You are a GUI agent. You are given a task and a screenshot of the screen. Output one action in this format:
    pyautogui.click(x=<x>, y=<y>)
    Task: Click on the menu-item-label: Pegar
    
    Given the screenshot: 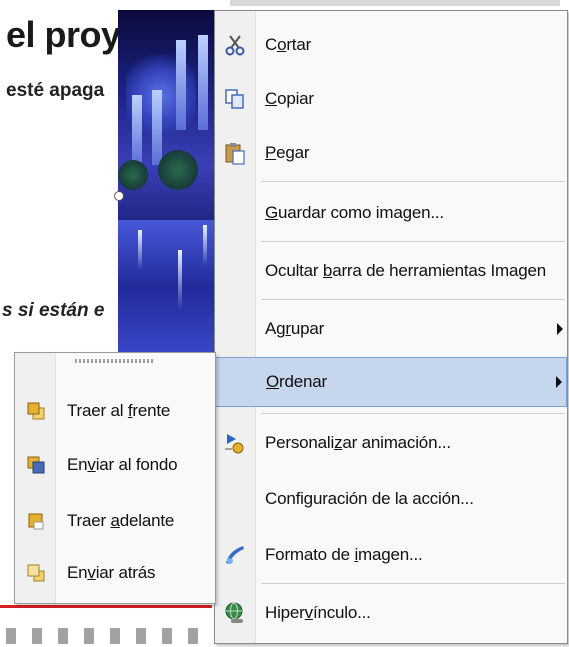 What is the action you would take?
    pyautogui.click(x=287, y=152)
    